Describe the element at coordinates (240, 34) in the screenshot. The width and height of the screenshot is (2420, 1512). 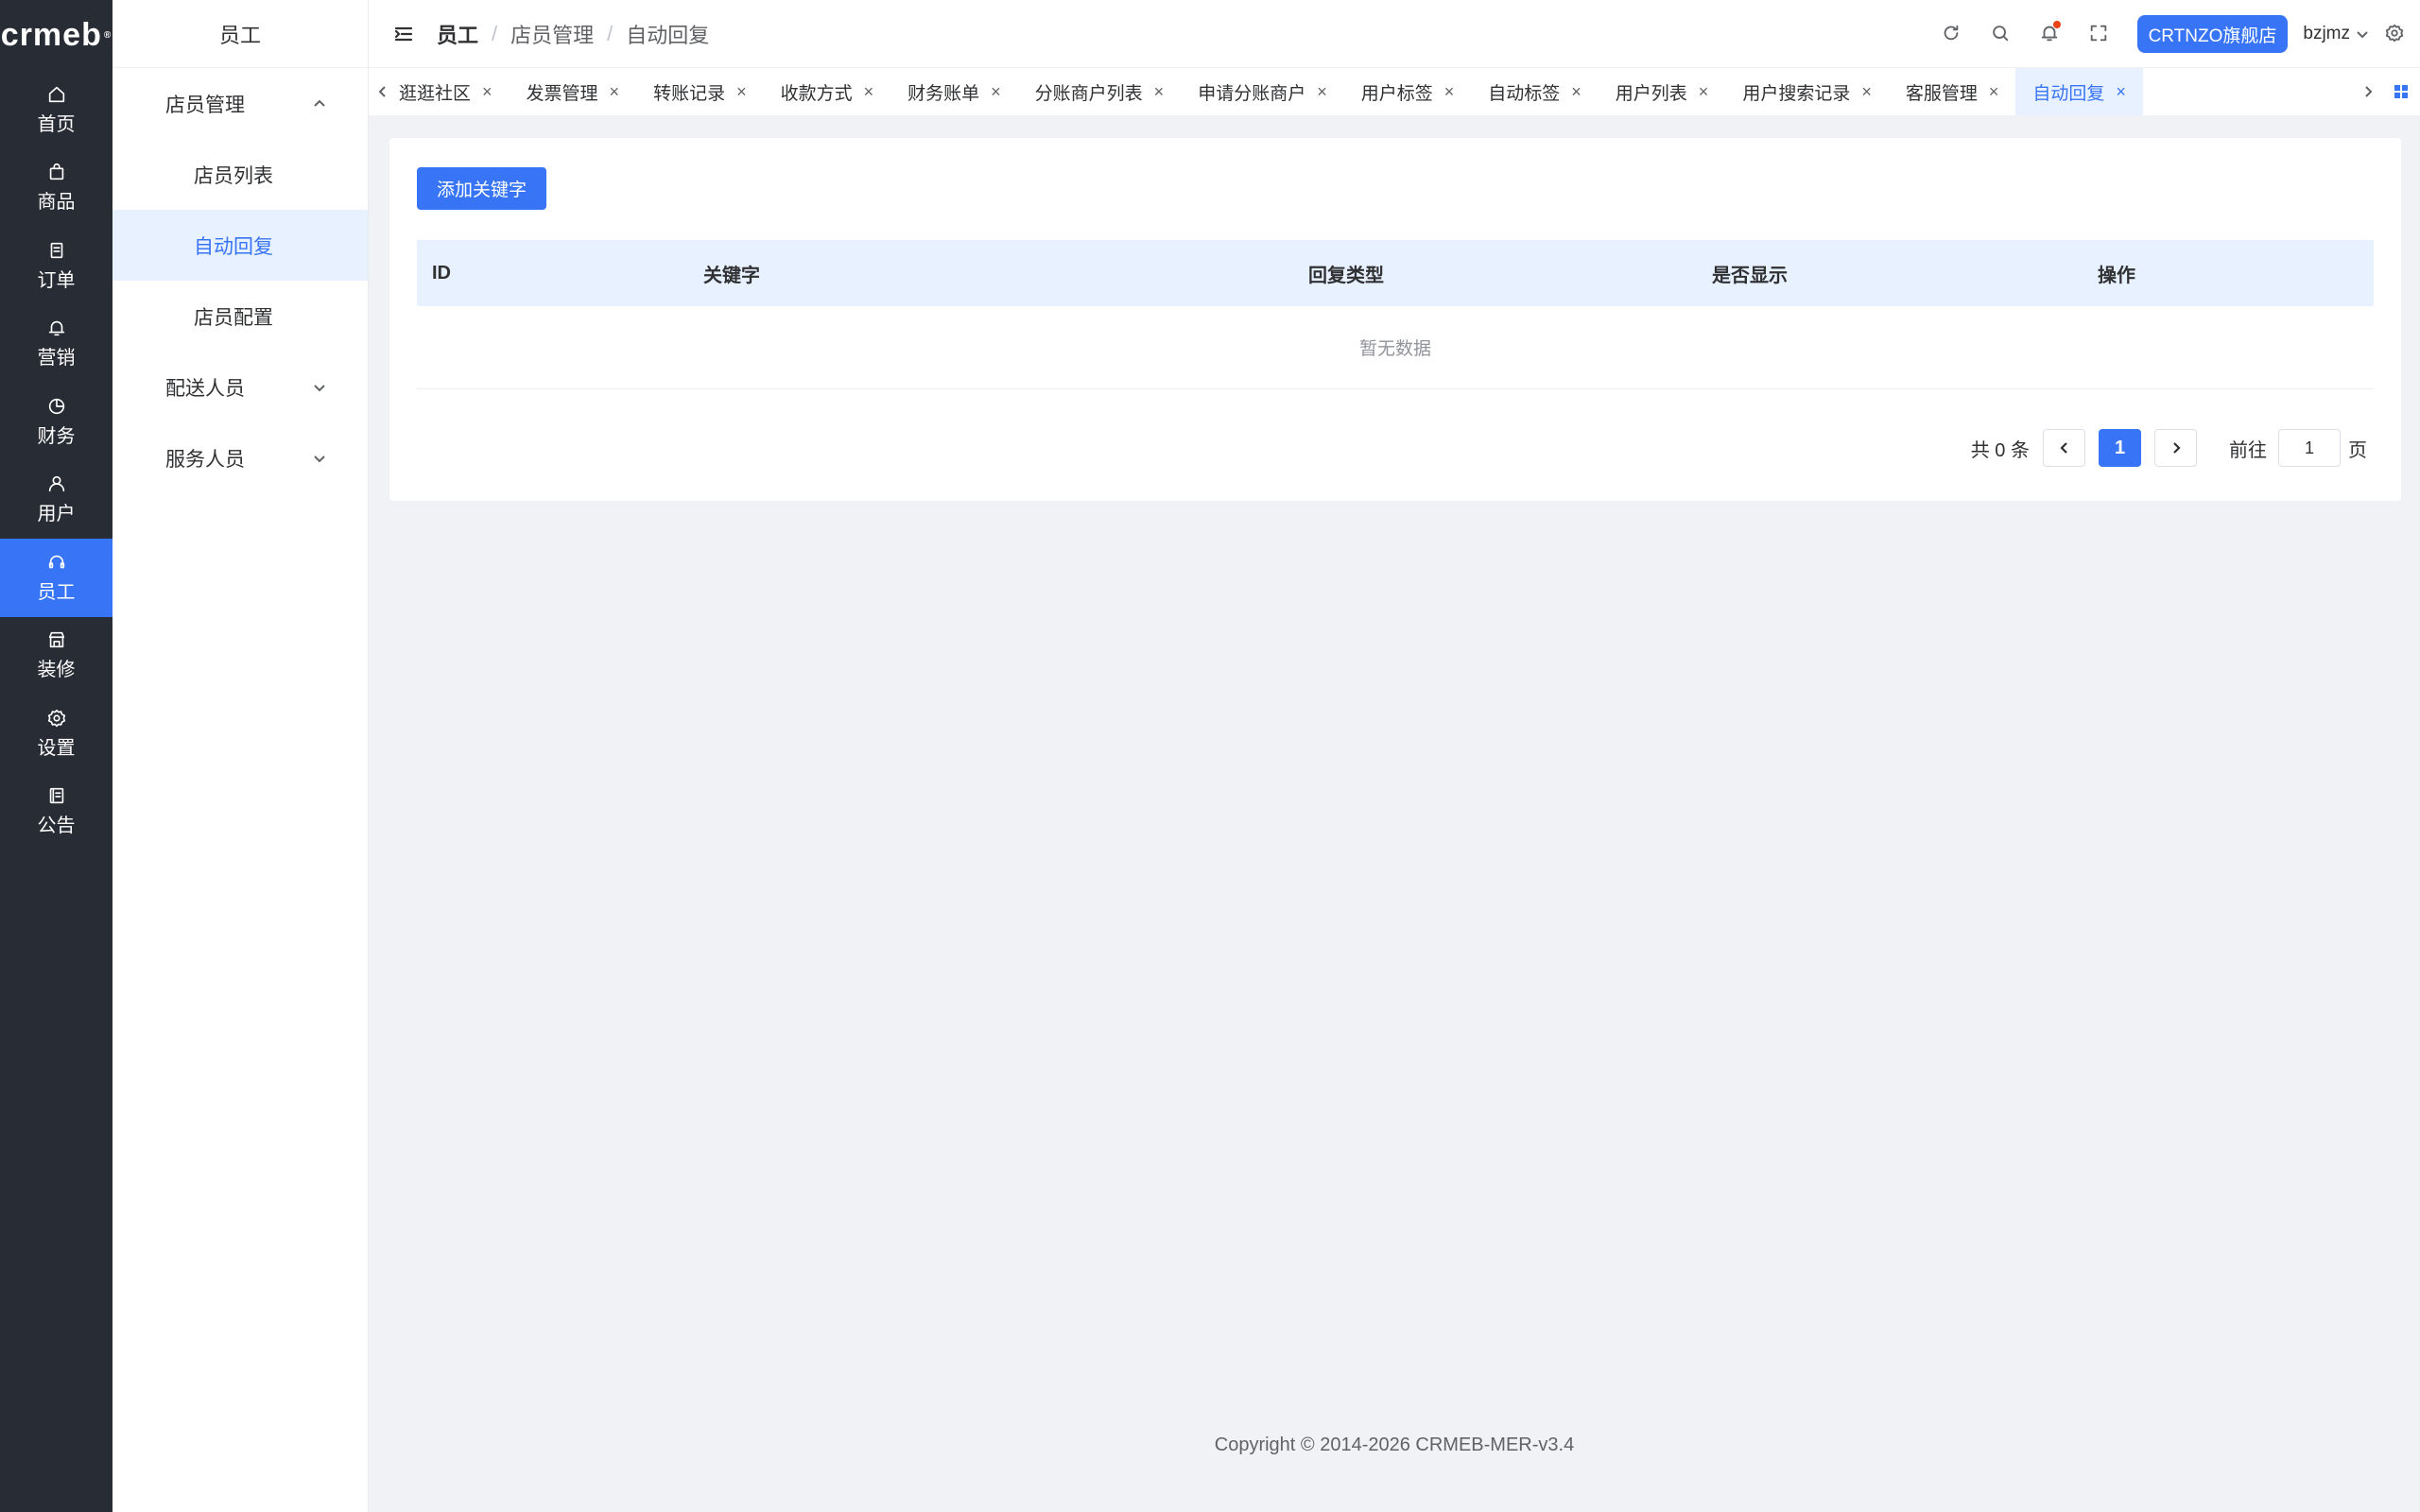
I see `submenu-title: 员工` at that location.